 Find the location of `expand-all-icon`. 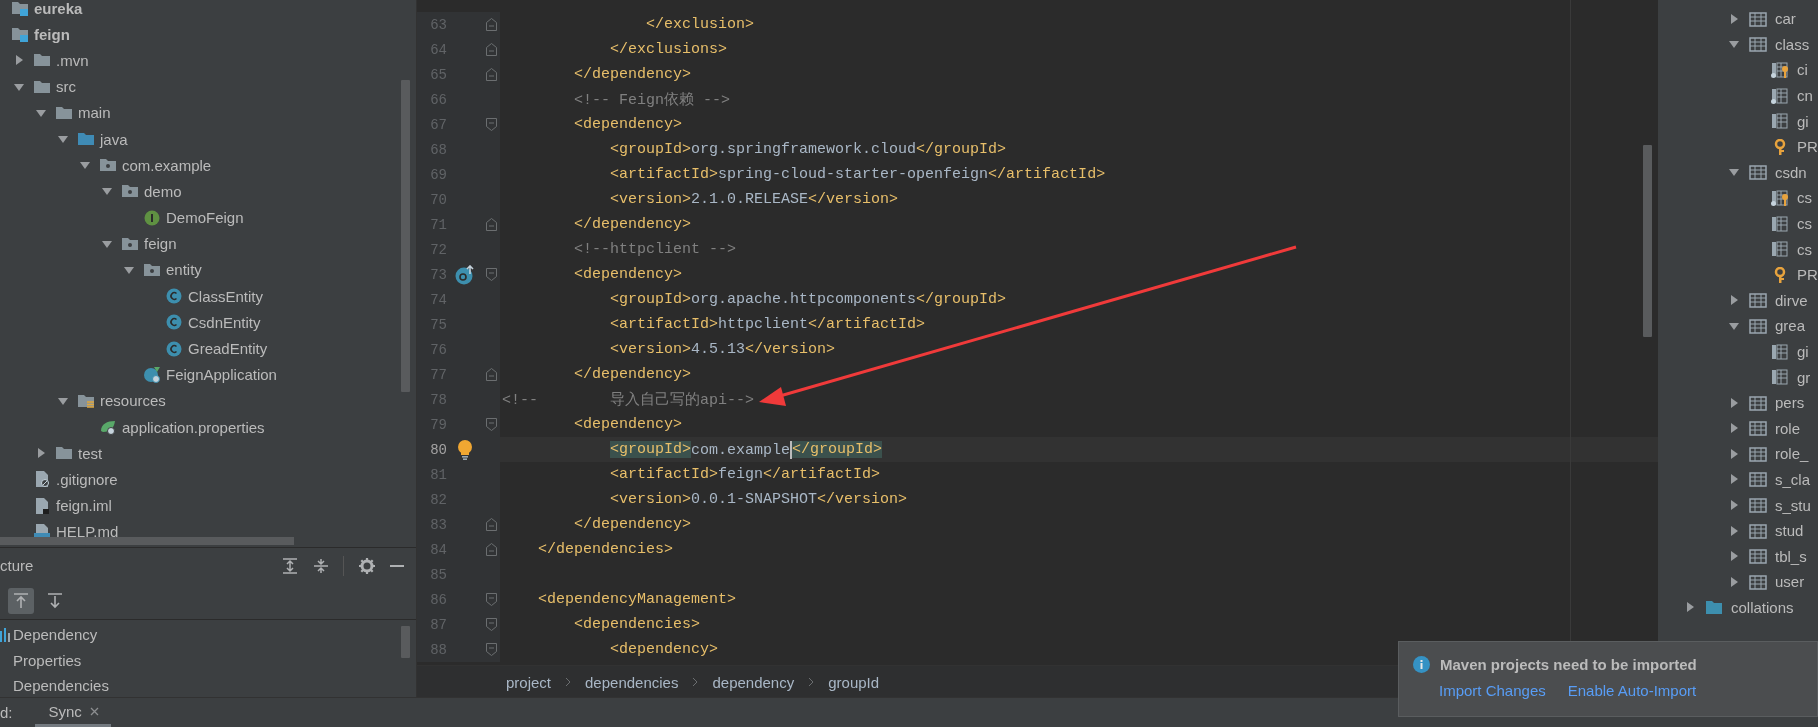

expand-all-icon is located at coordinates (290, 565).